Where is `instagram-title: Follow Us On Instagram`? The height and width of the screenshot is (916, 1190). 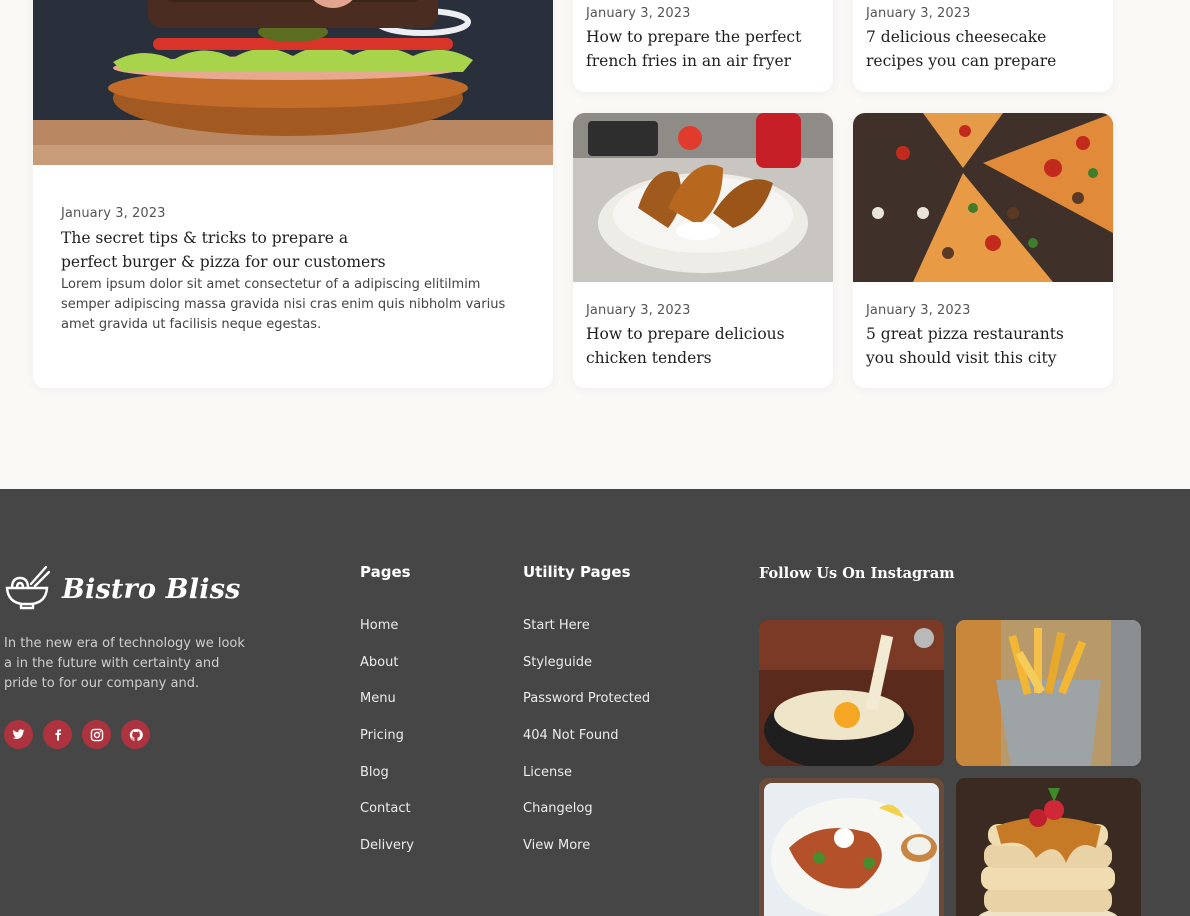
instagram-title: Follow Us On Instagram is located at coordinates (857, 573).